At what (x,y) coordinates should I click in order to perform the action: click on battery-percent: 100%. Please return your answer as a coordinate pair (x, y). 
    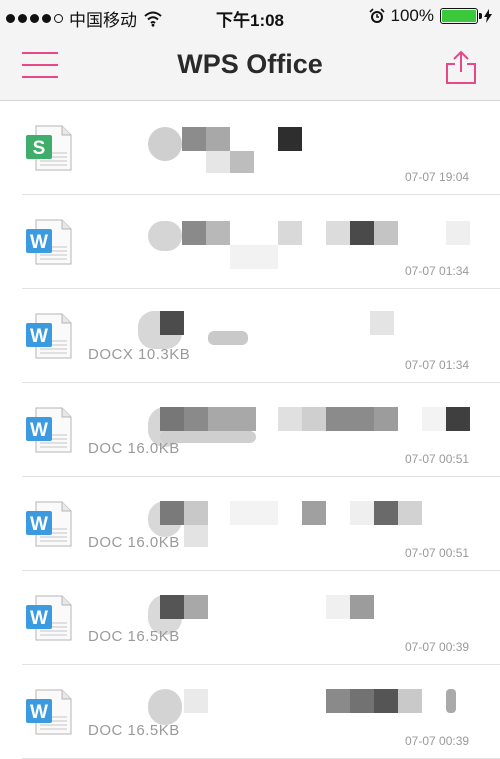
    Looking at the image, I should click on (412, 15).